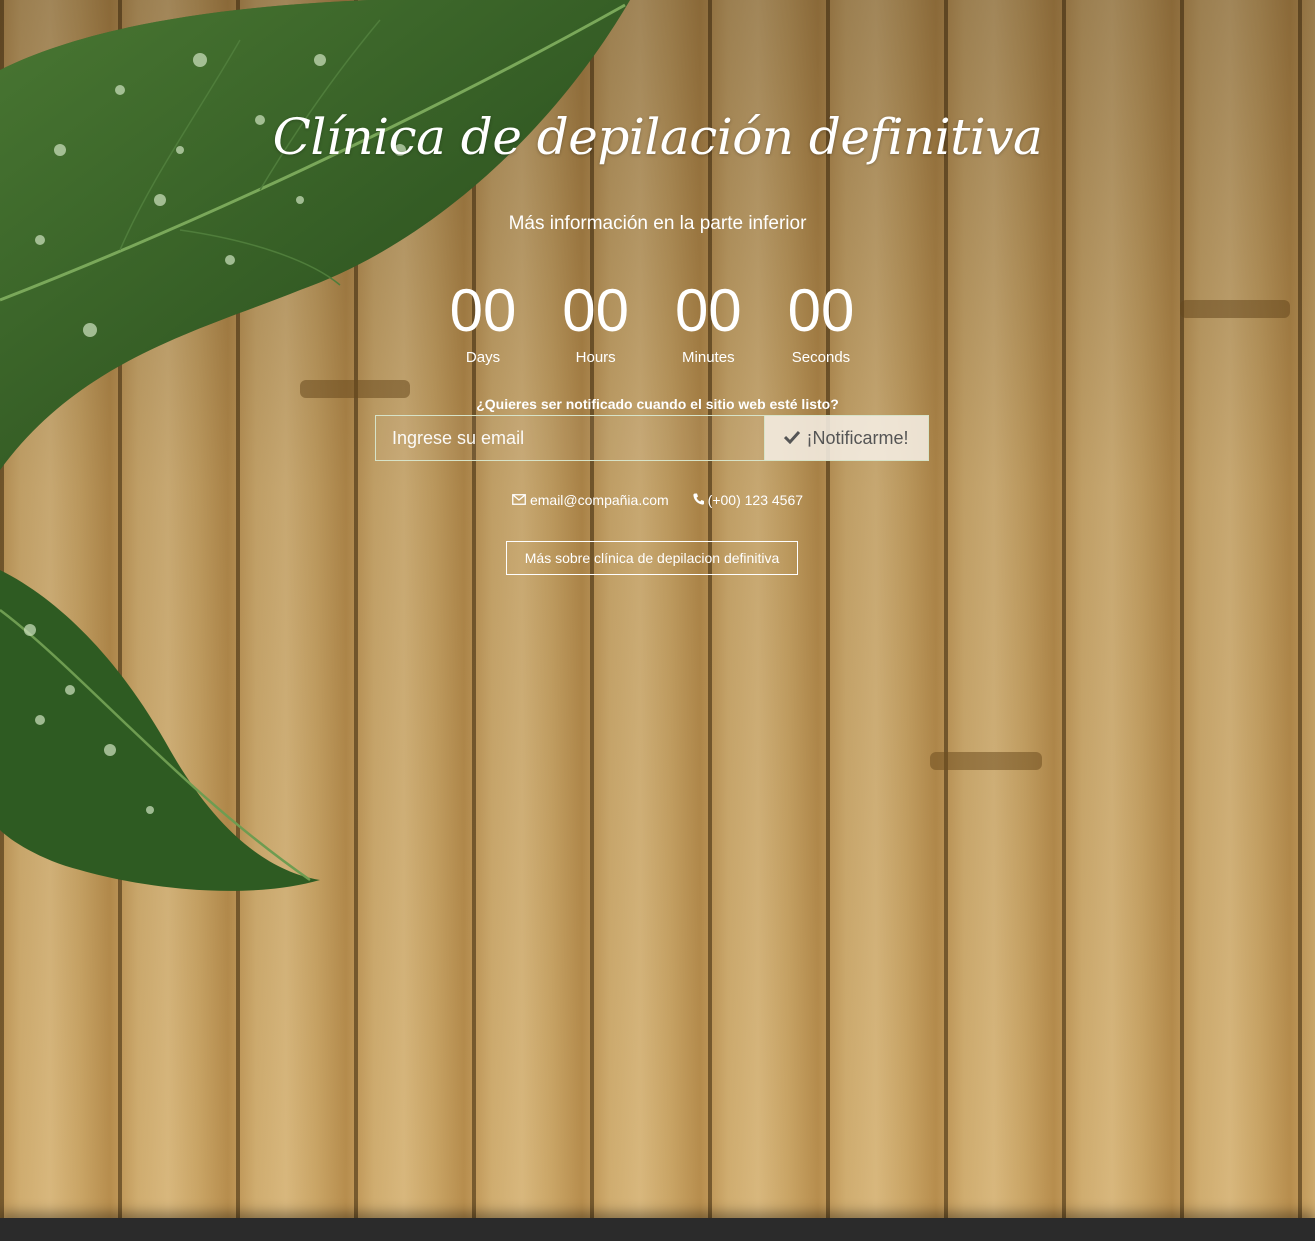  What do you see at coordinates (698, 500) in the screenshot?
I see `phone-icon` at bounding box center [698, 500].